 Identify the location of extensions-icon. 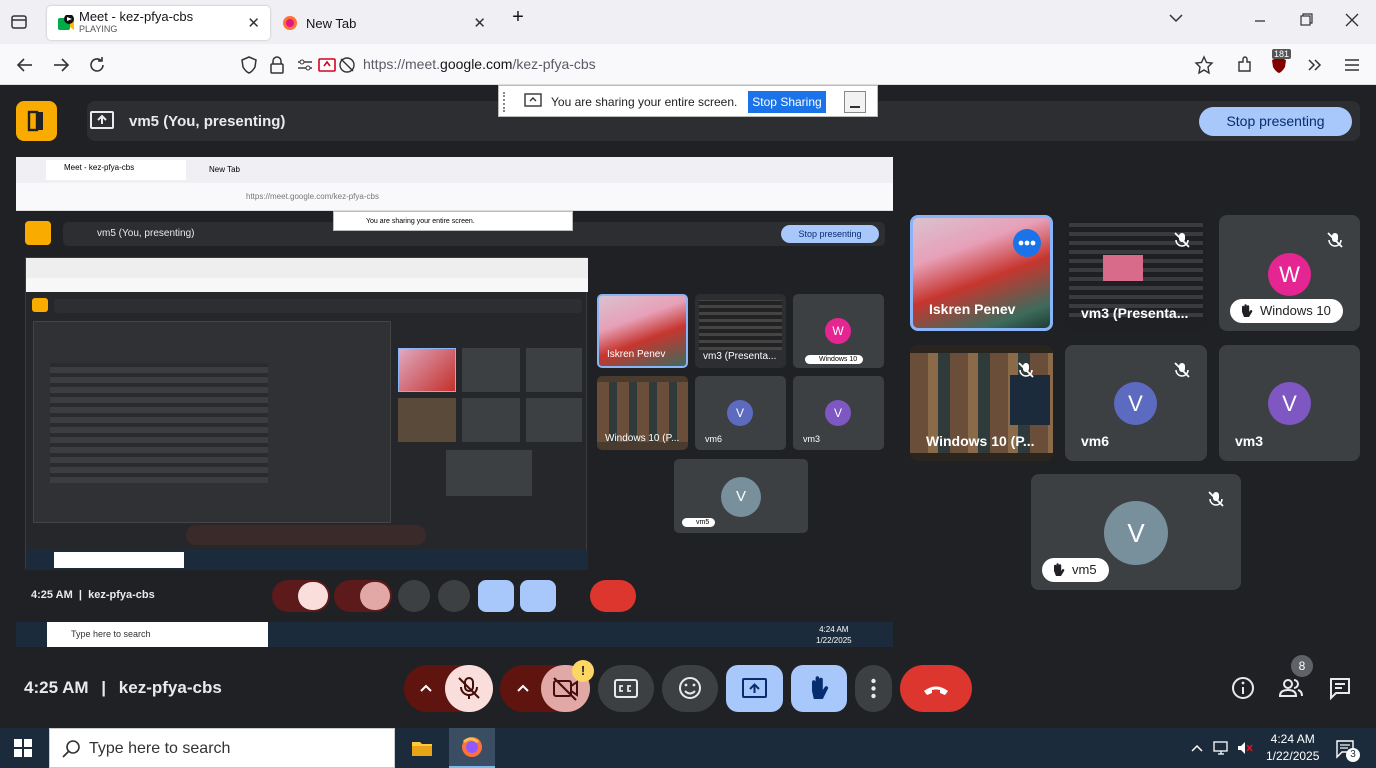
(1244, 65).